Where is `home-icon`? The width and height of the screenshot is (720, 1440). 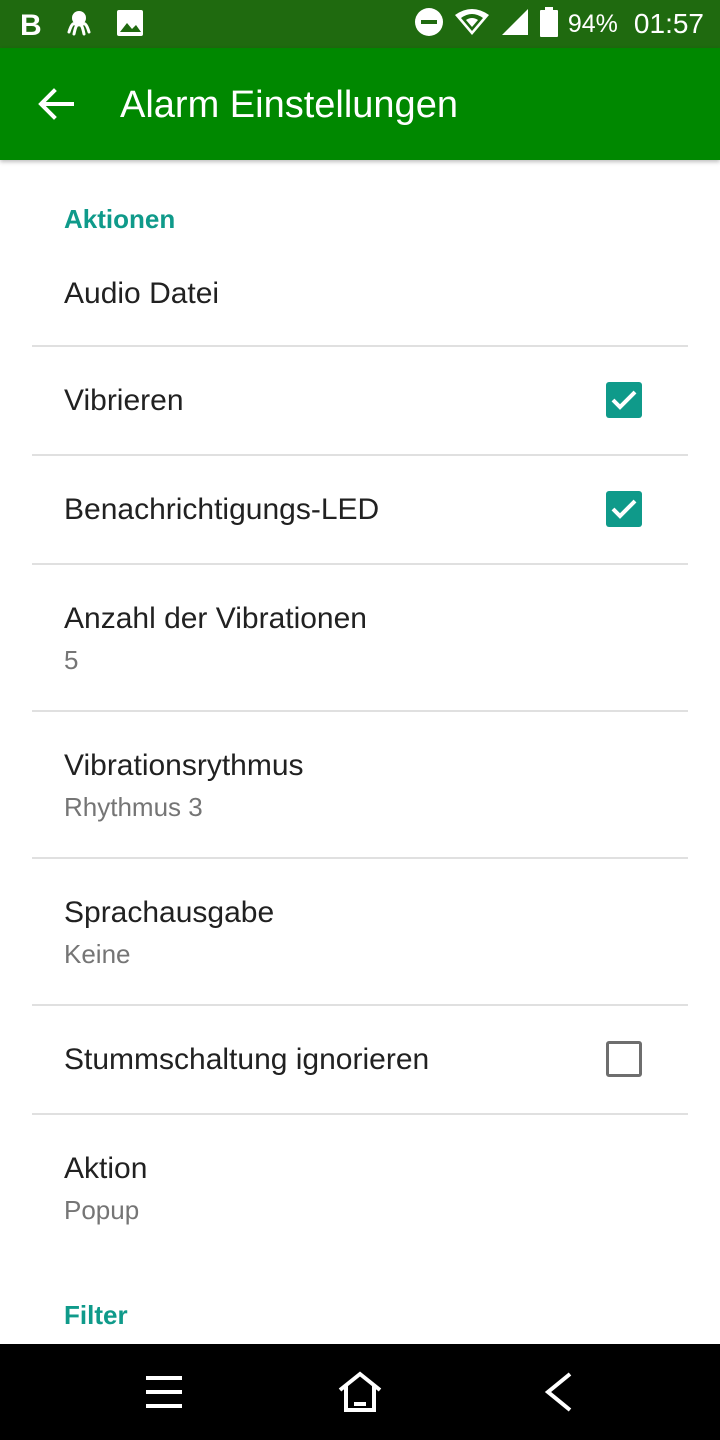 home-icon is located at coordinates (360, 1392).